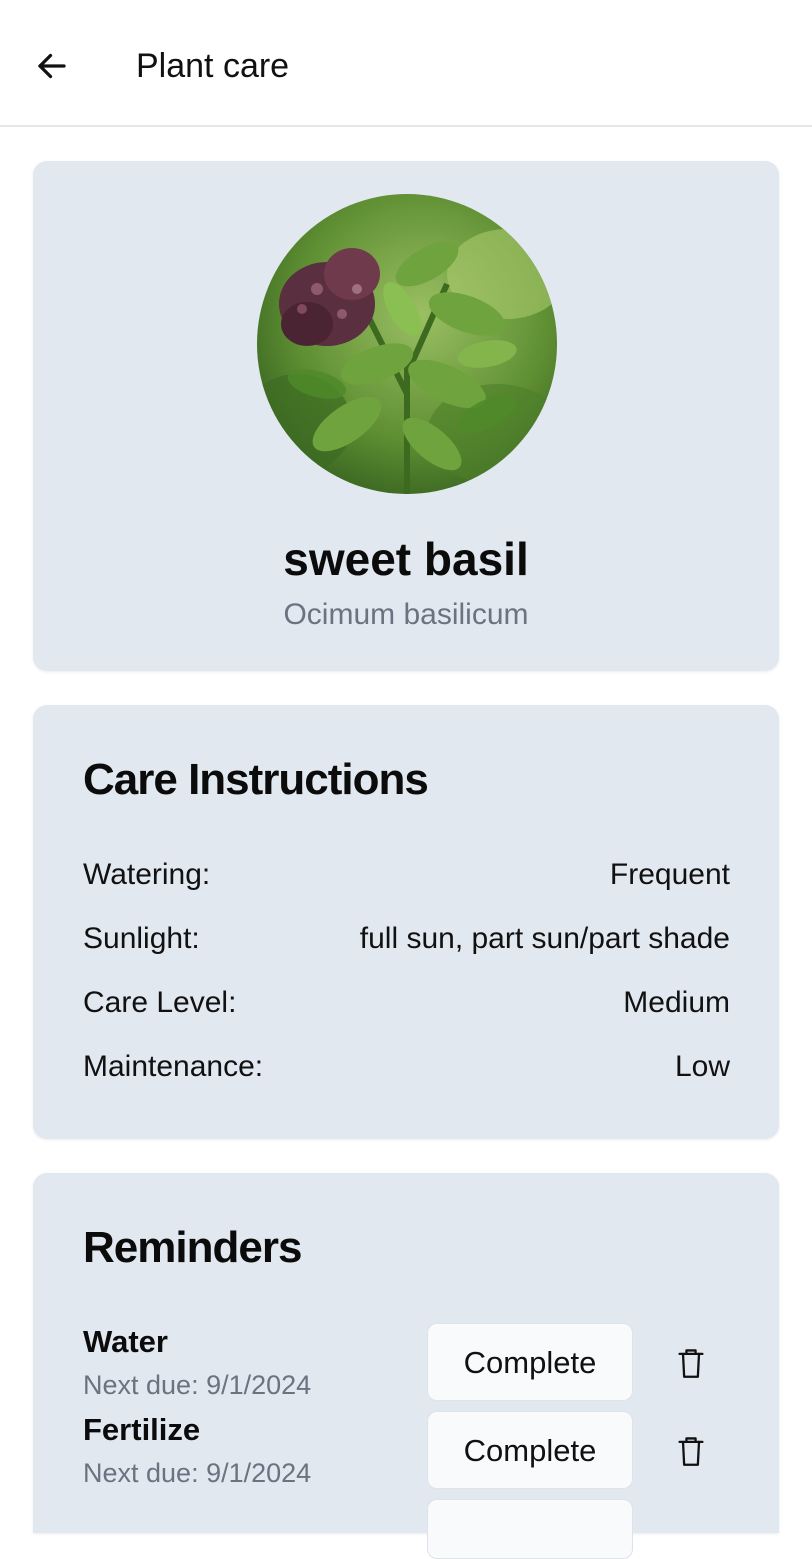 The height and width of the screenshot is (1559, 812). I want to click on care-label: Watering:, so click(147, 874).